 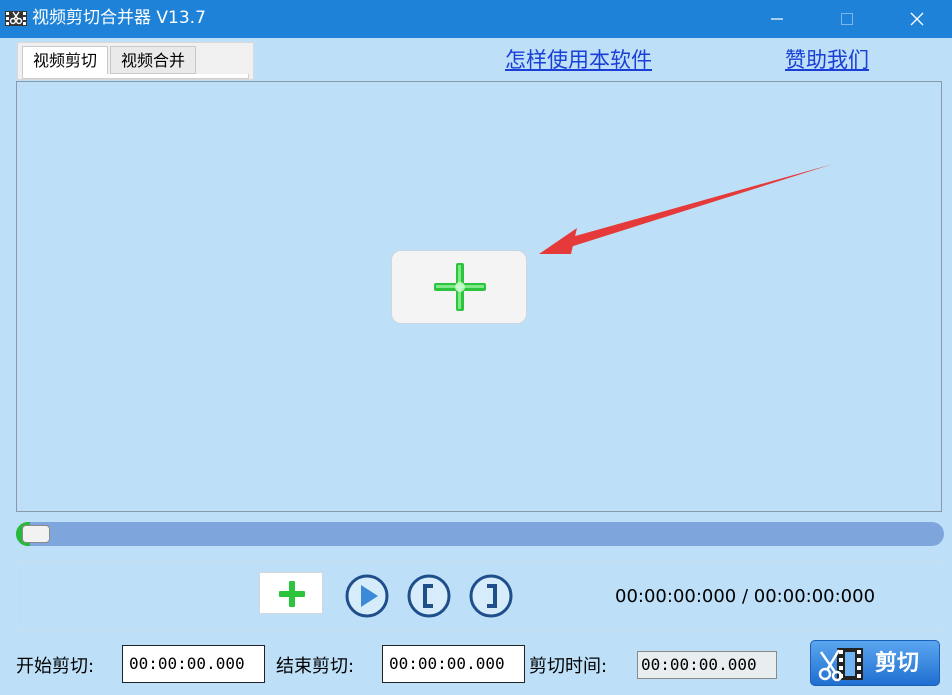 I want to click on end-cut-label: 结束剪切:, so click(x=315, y=666).